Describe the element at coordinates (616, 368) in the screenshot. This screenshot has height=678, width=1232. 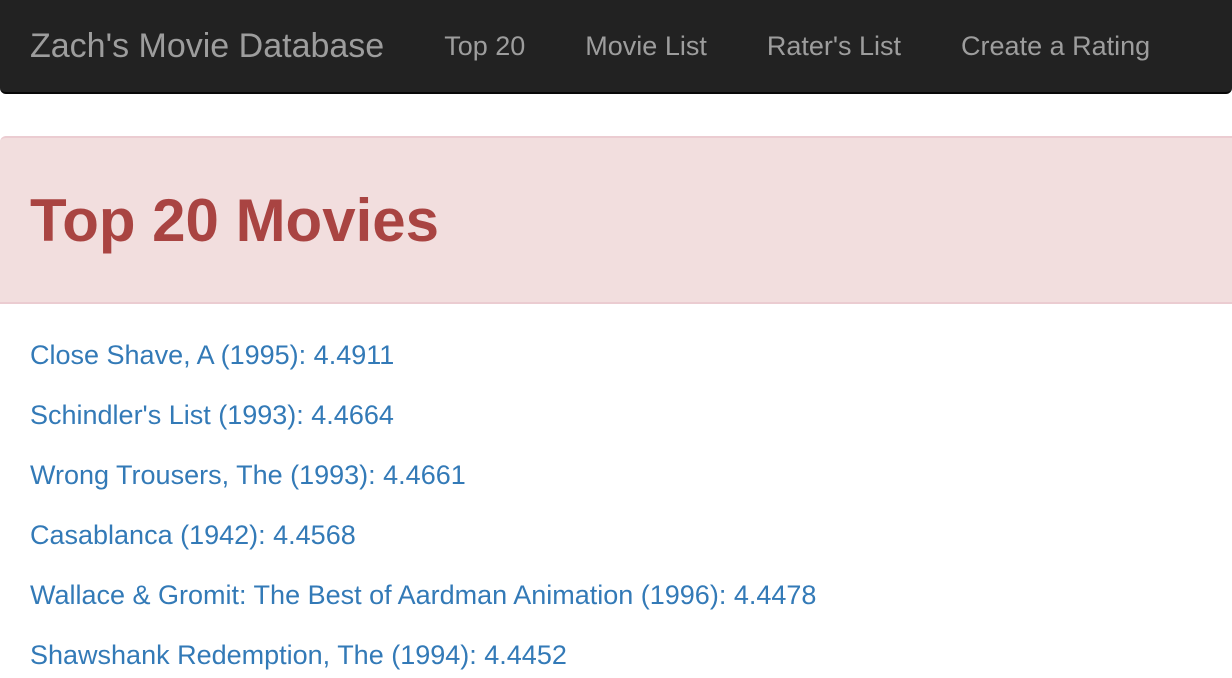
I see `movie-link: Close Shave, A (1995): 4.4911` at that location.